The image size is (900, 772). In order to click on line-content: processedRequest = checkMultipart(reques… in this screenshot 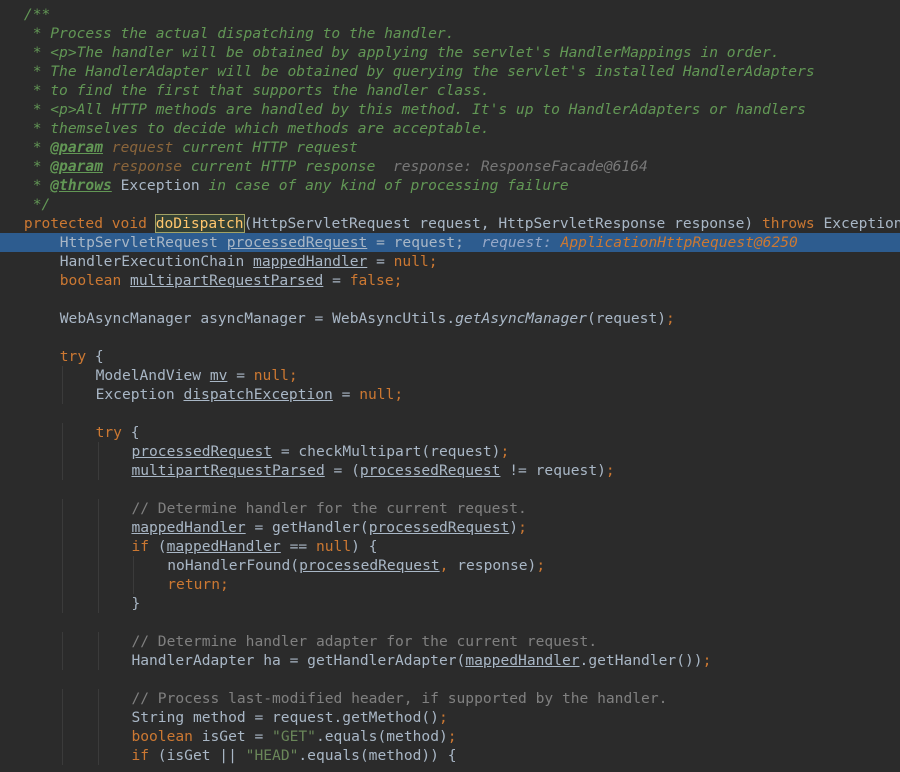, I will do `click(254, 451)`.